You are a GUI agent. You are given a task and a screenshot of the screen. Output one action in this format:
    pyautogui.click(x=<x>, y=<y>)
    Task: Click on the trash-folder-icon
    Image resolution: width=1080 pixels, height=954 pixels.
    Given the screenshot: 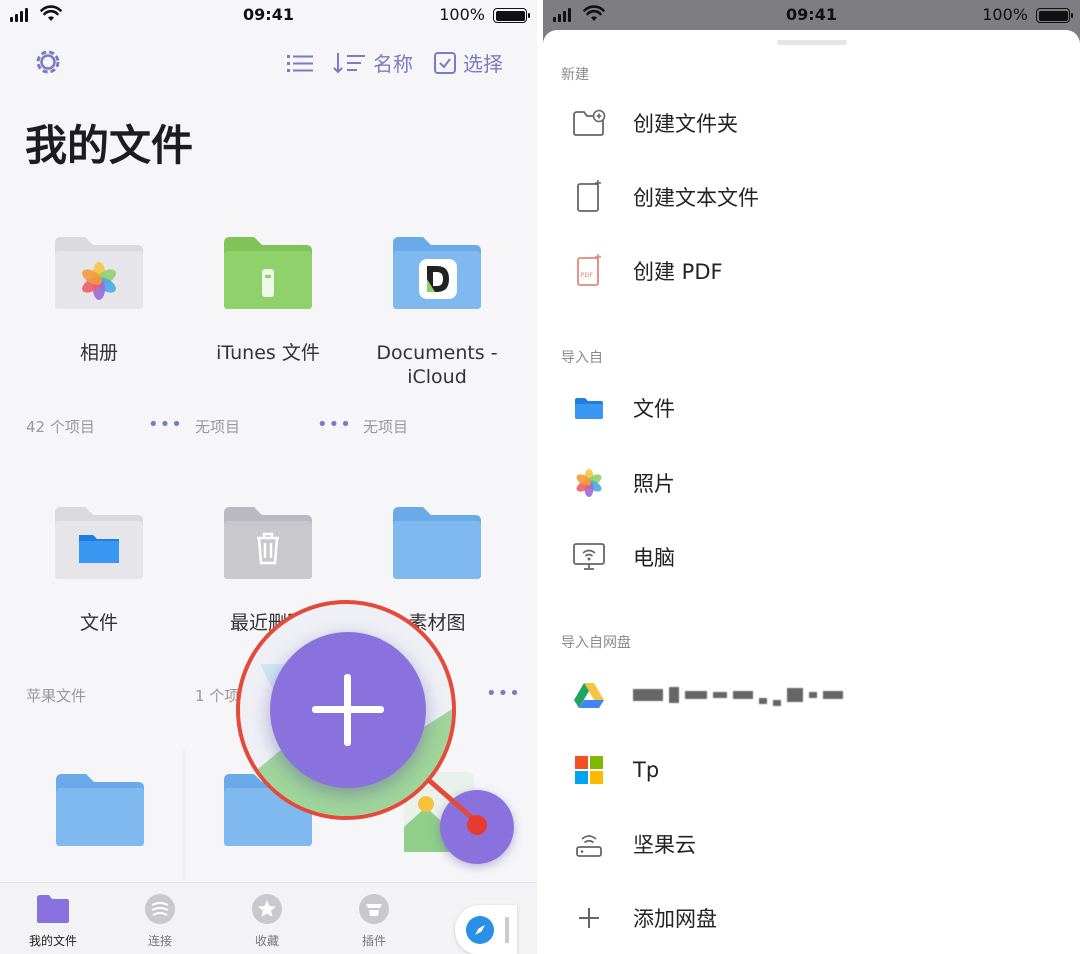 What is the action you would take?
    pyautogui.click(x=268, y=543)
    